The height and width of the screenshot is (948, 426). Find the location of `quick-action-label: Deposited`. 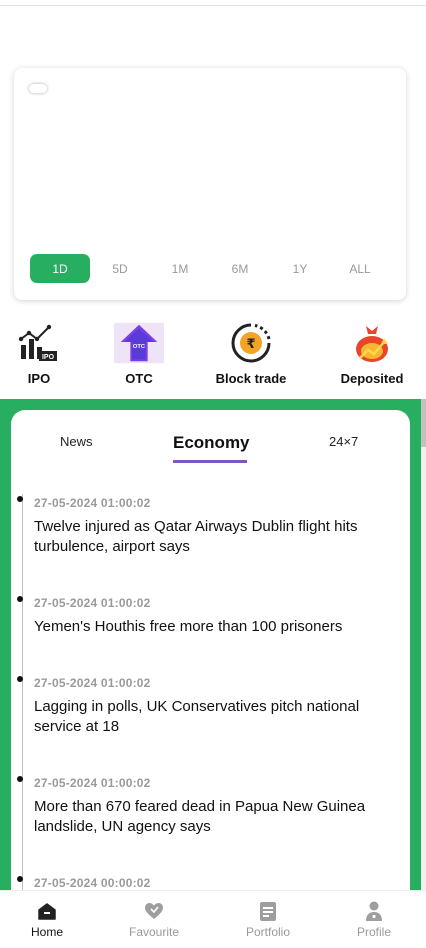

quick-action-label: Deposited is located at coordinates (372, 378).